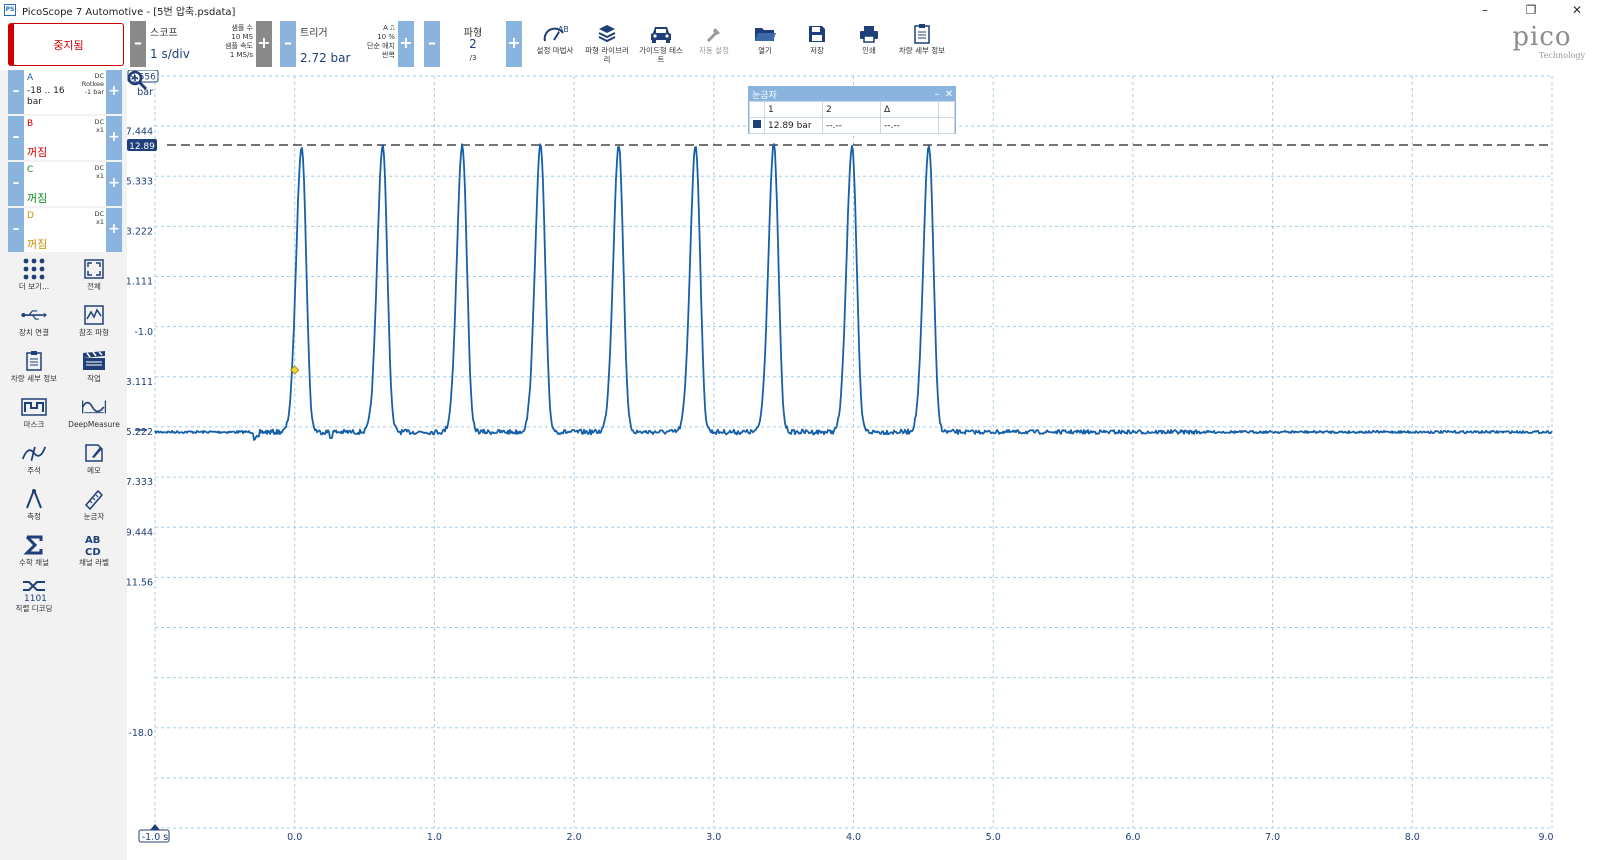 Image resolution: width=1600 pixels, height=860 pixels. What do you see at coordinates (138, 44) in the screenshot?
I see `timebase-minus-button: –` at bounding box center [138, 44].